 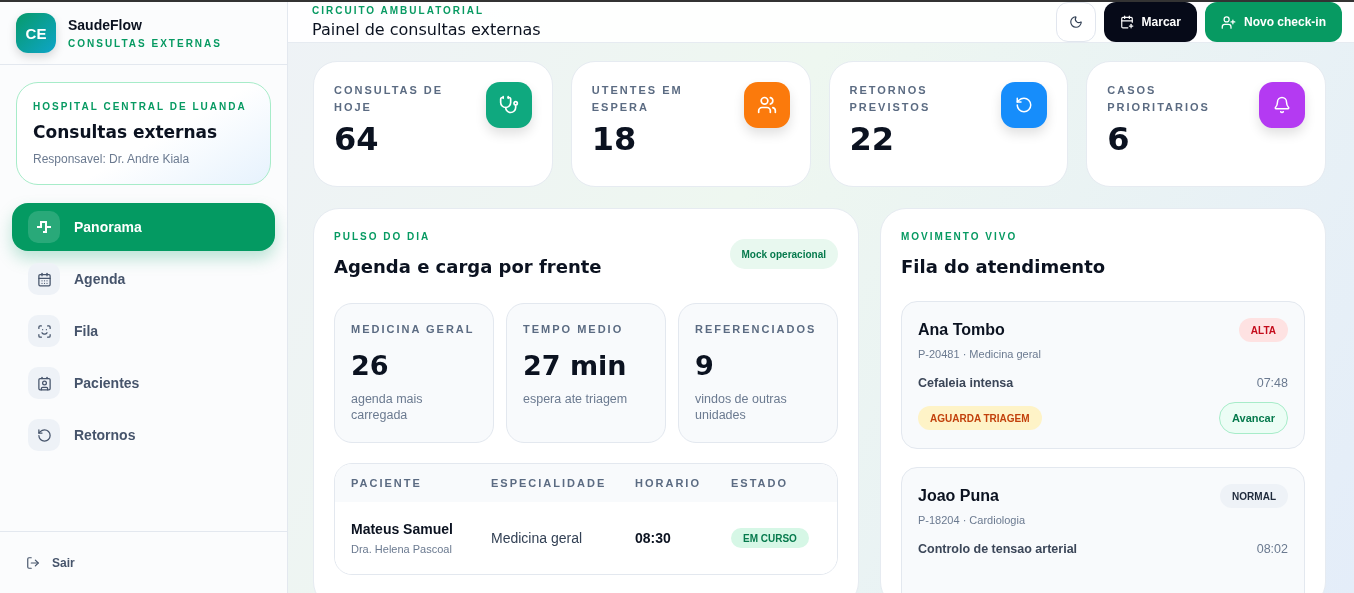 What do you see at coordinates (972, 520) in the screenshot?
I see `patient-meta: P-18204 · Cardiologia` at bounding box center [972, 520].